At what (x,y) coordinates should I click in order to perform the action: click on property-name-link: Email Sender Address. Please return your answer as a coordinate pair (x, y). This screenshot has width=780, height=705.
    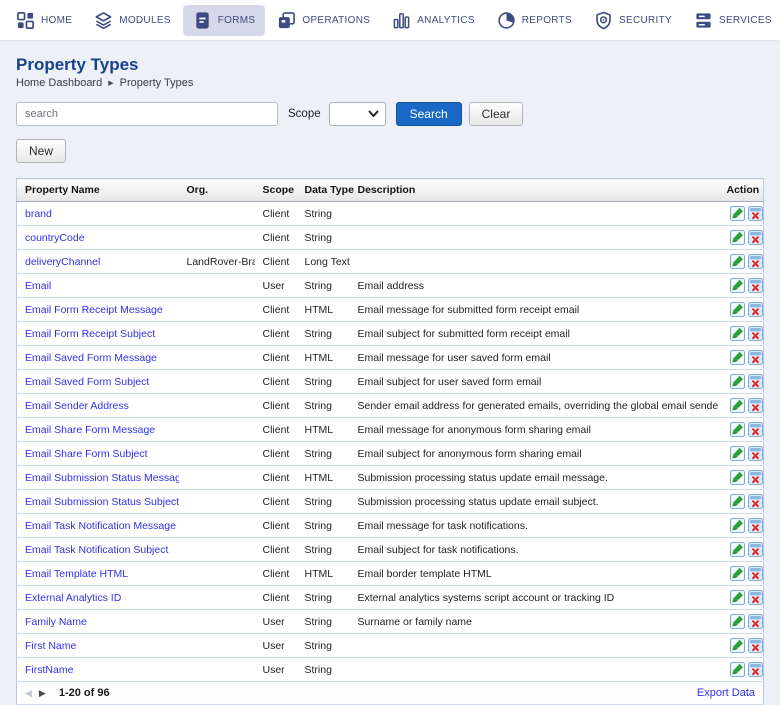
    Looking at the image, I should click on (77, 406).